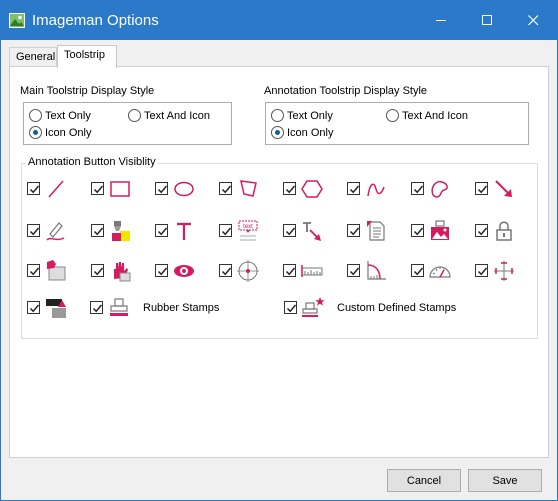 The height and width of the screenshot is (501, 558). I want to click on ruler-icon, so click(312, 271).